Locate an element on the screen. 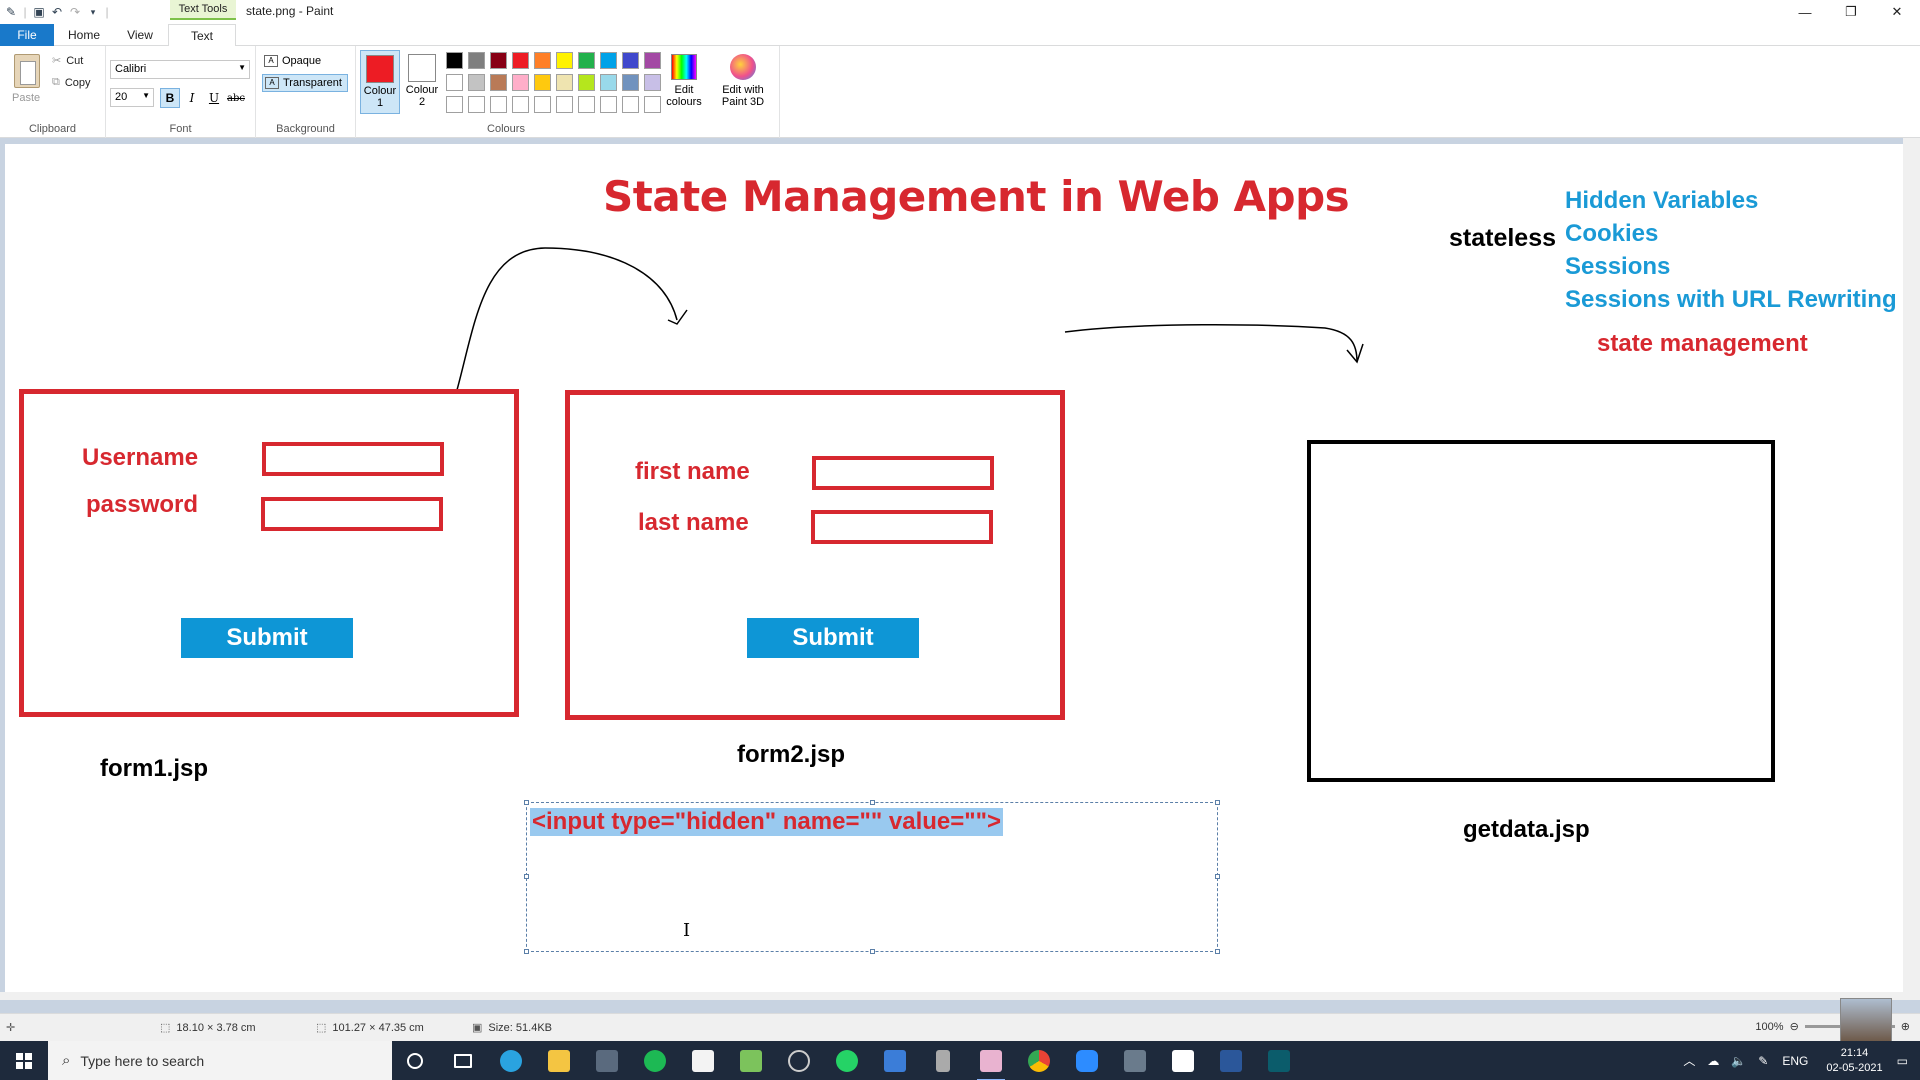  language-indicator: ENG is located at coordinates (1795, 1061).